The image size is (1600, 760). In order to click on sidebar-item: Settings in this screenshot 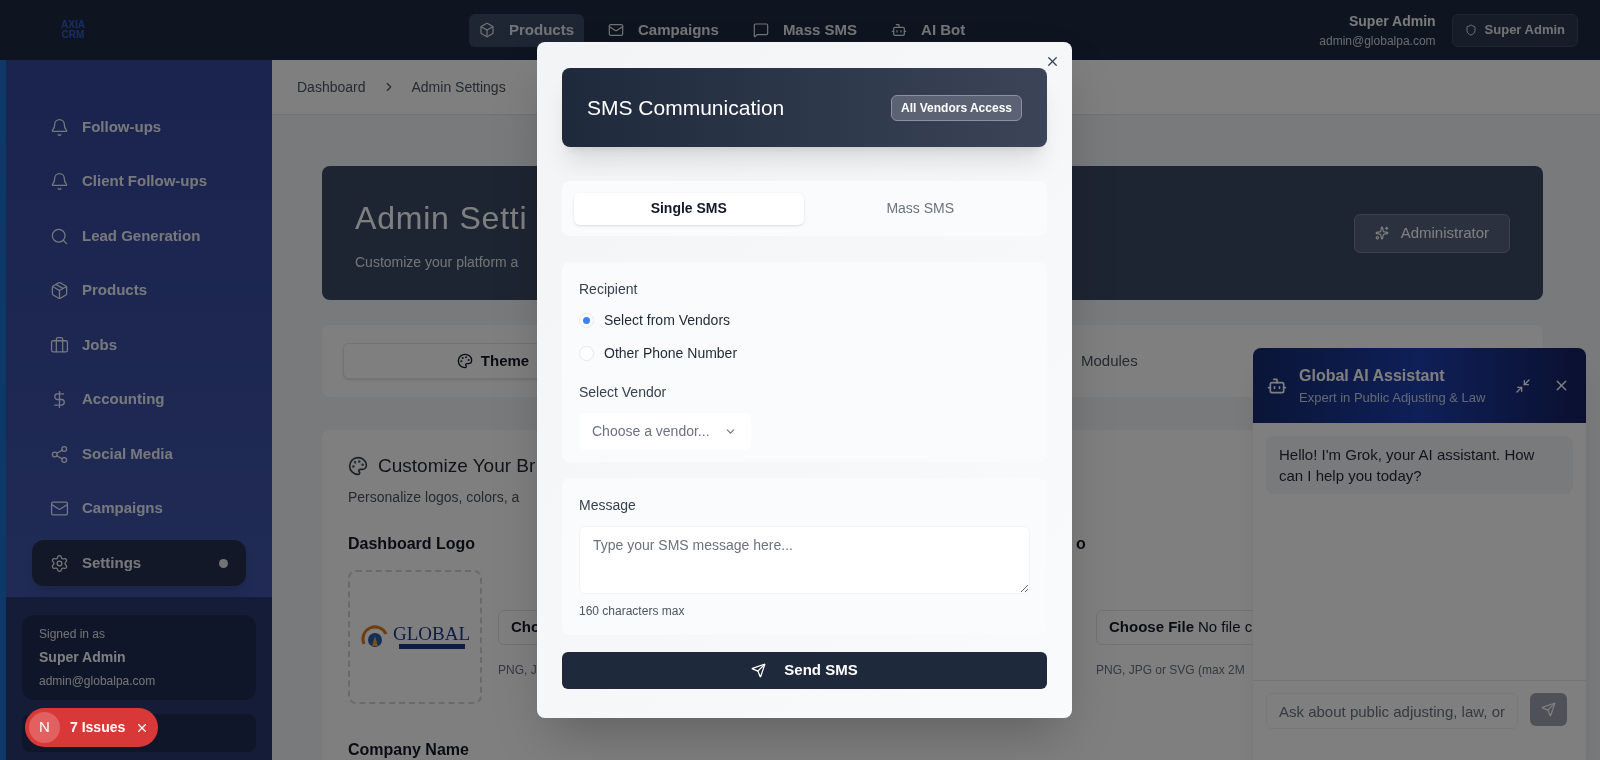, I will do `click(139, 563)`.